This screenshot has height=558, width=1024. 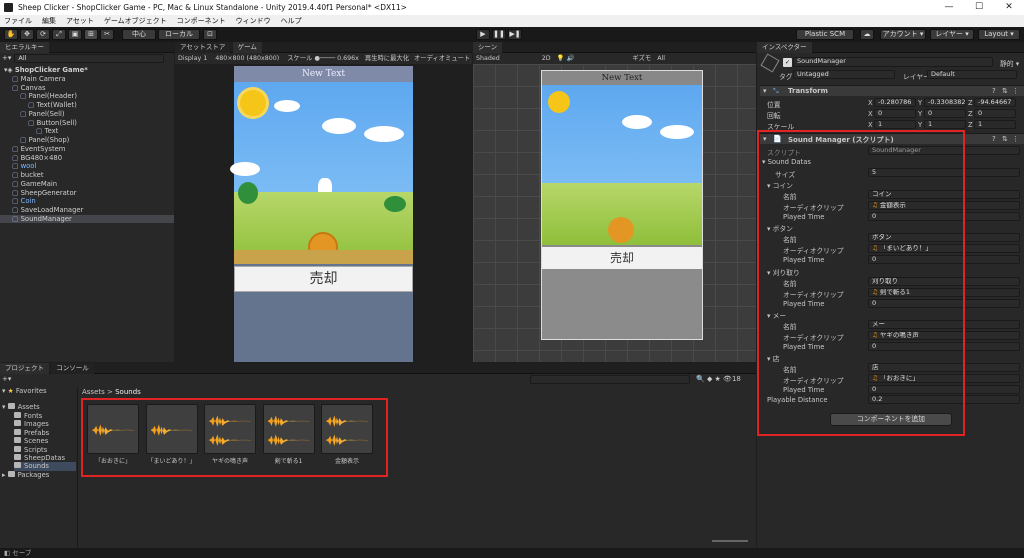 I want to click on mute-audio-toggle: オーディオミュート, so click(x=442, y=58).